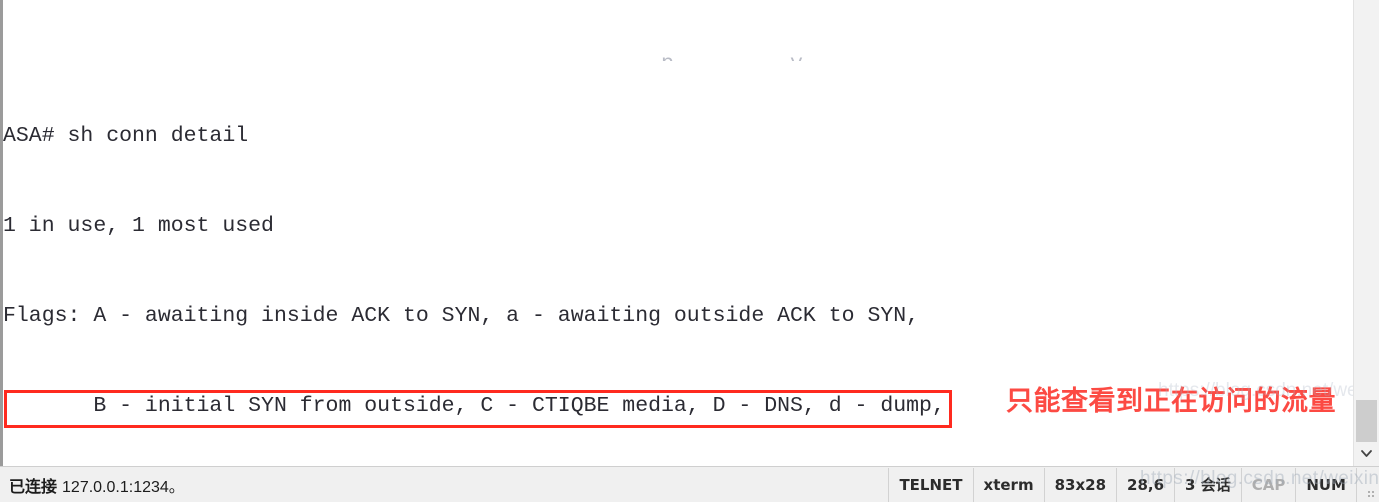 This screenshot has width=1379, height=502. I want to click on status-cell-dimensions: 83x28, so click(1079, 484).